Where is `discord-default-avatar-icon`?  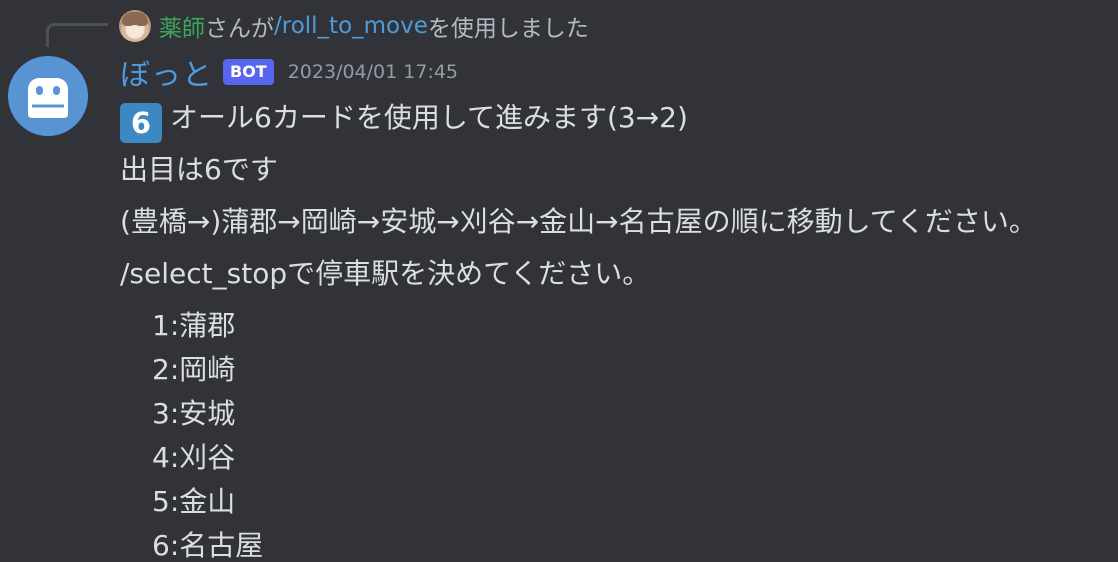
discord-default-avatar-icon is located at coordinates (48, 98).